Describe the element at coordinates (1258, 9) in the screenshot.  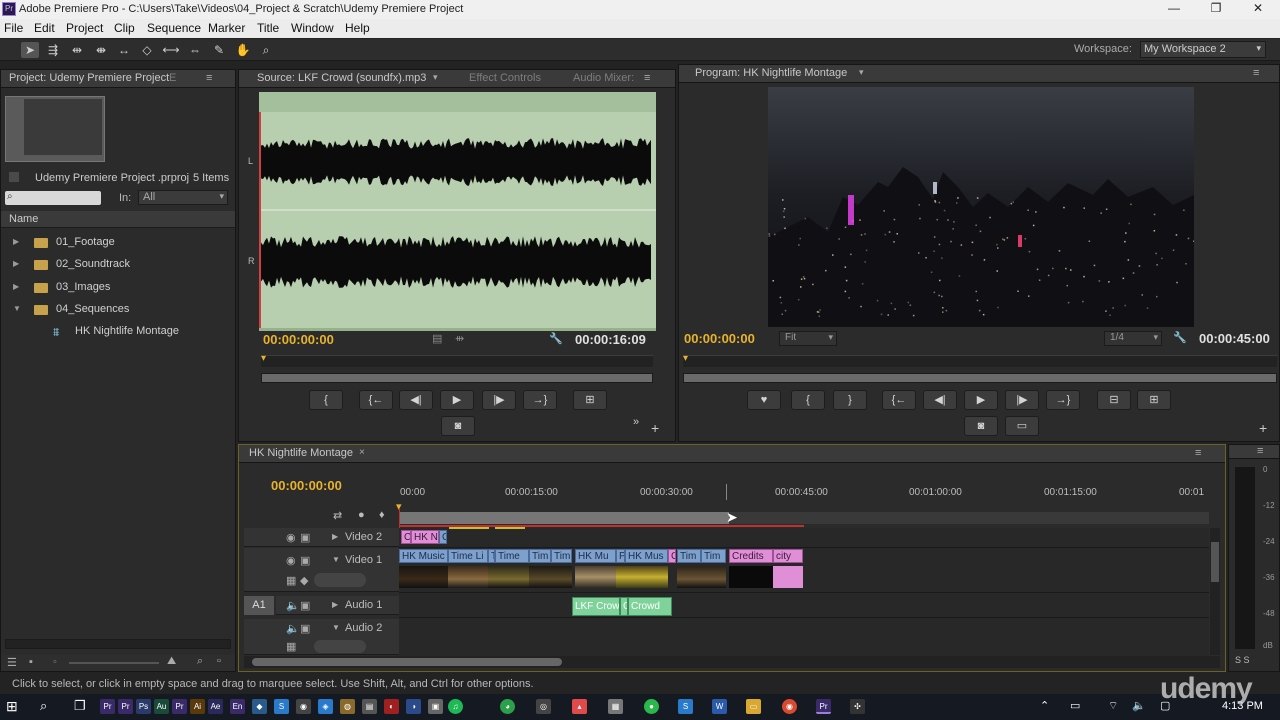
I see `close-button: ✕` at that location.